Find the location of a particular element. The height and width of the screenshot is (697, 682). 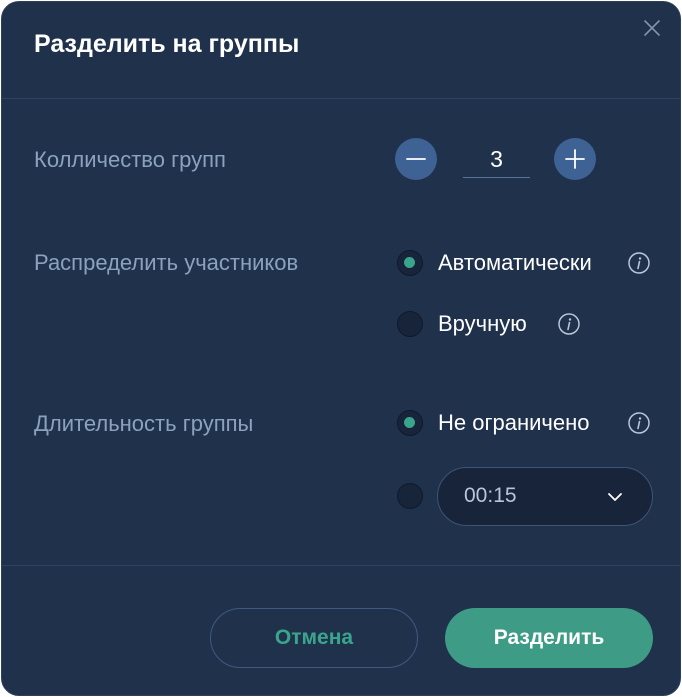

plus-icon is located at coordinates (575, 159).